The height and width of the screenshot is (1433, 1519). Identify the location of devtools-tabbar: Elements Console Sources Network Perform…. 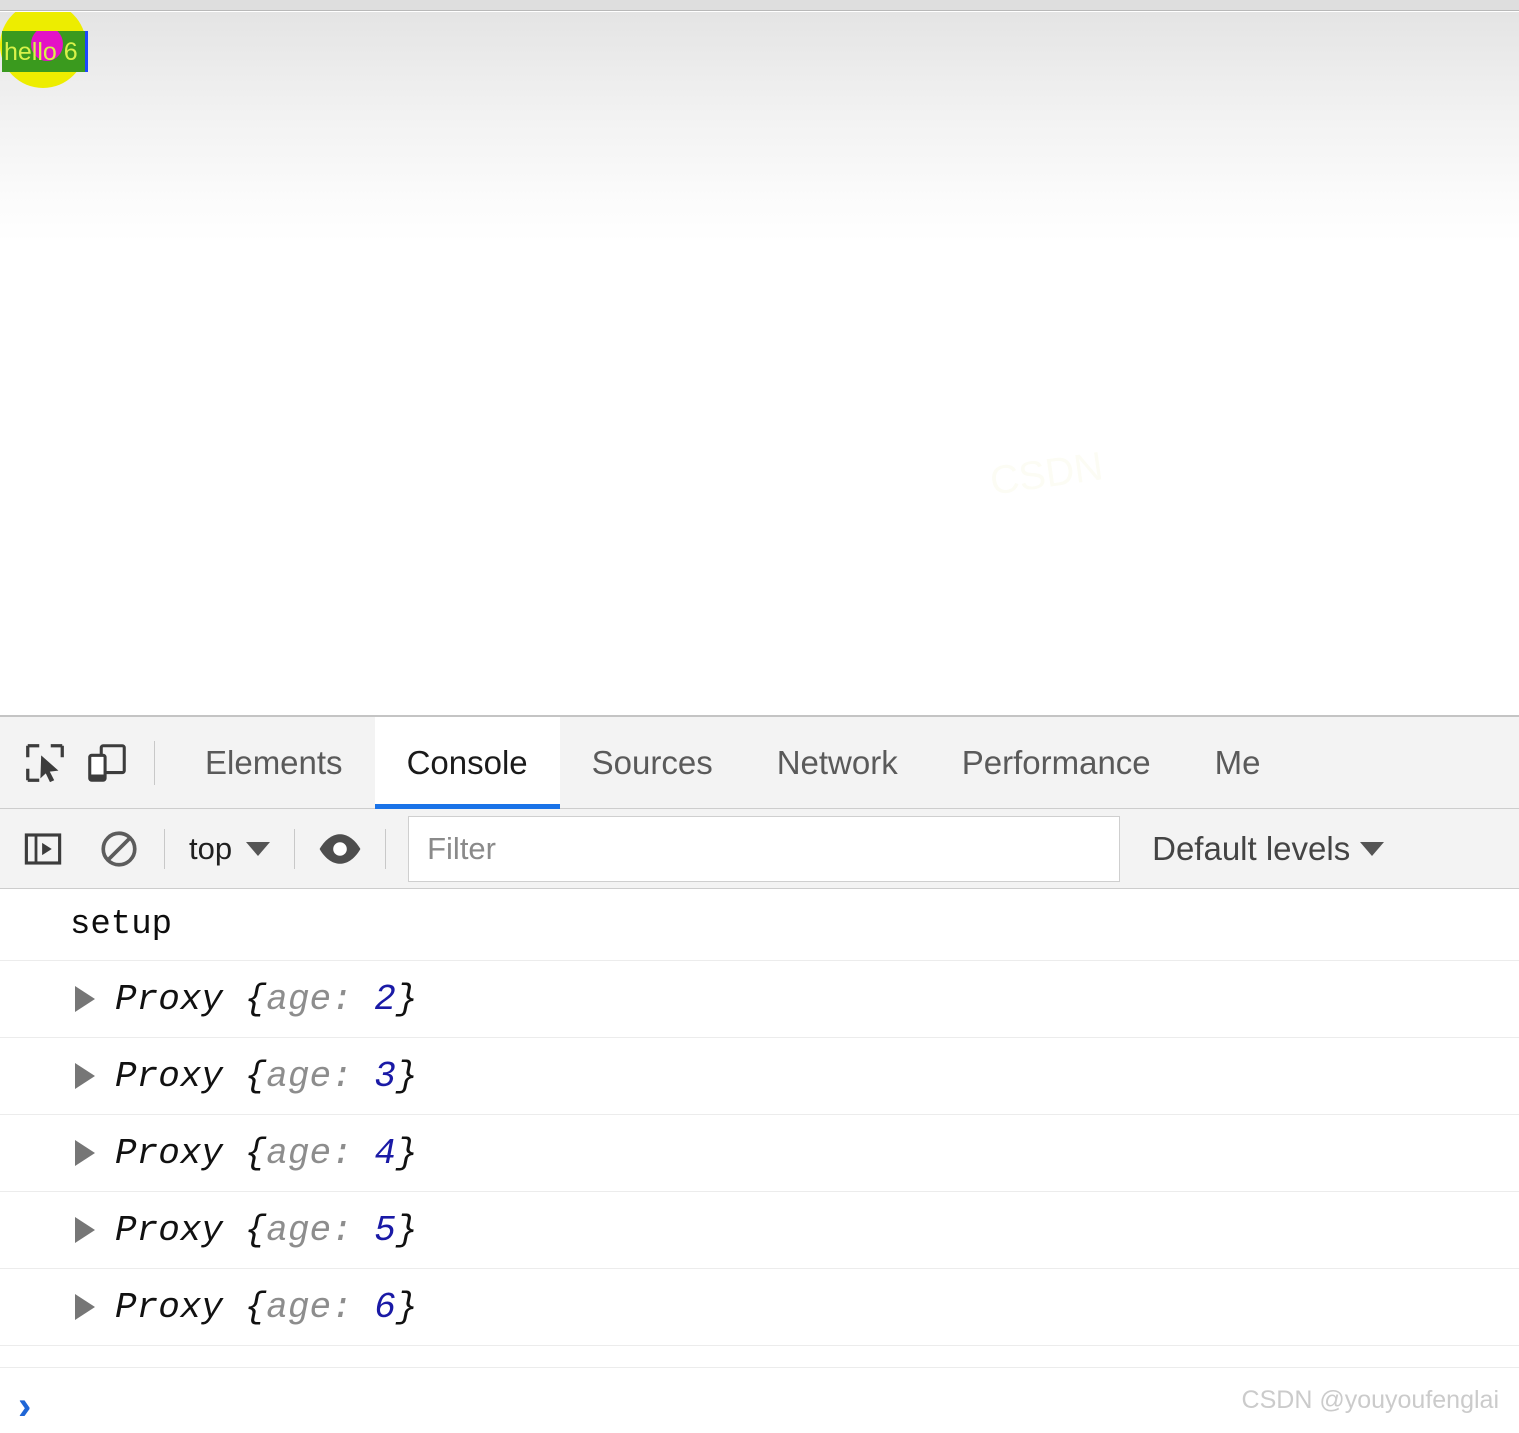
(759, 763).